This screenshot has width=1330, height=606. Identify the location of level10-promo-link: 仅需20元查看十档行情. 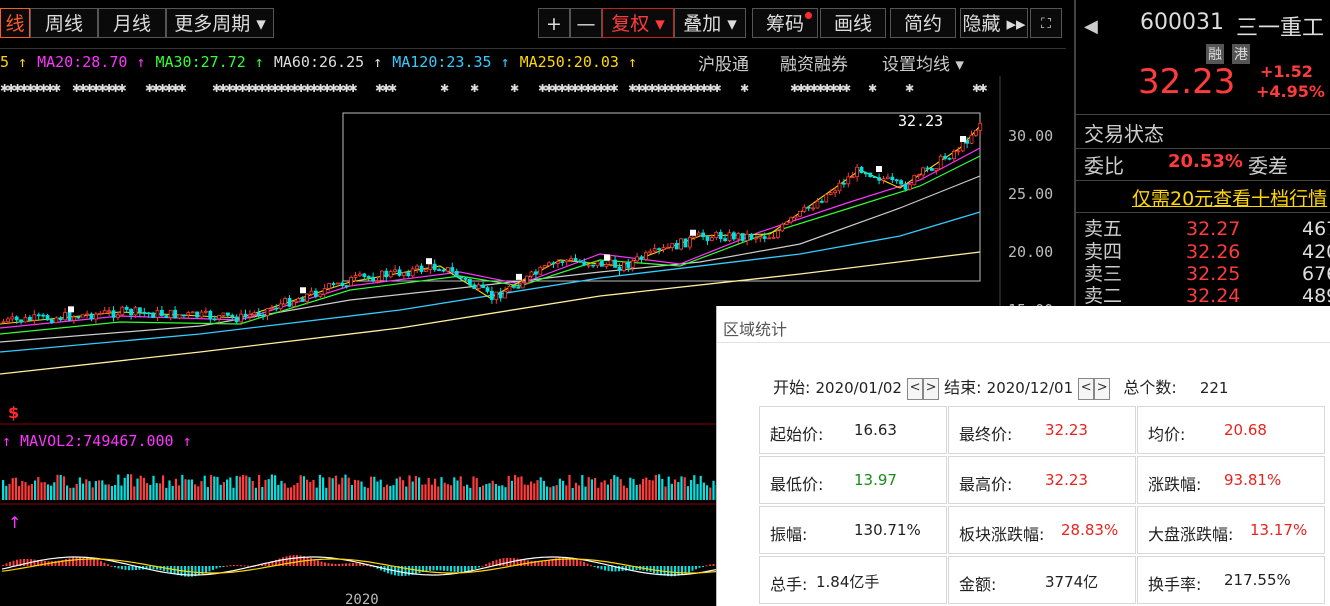
(1229, 197).